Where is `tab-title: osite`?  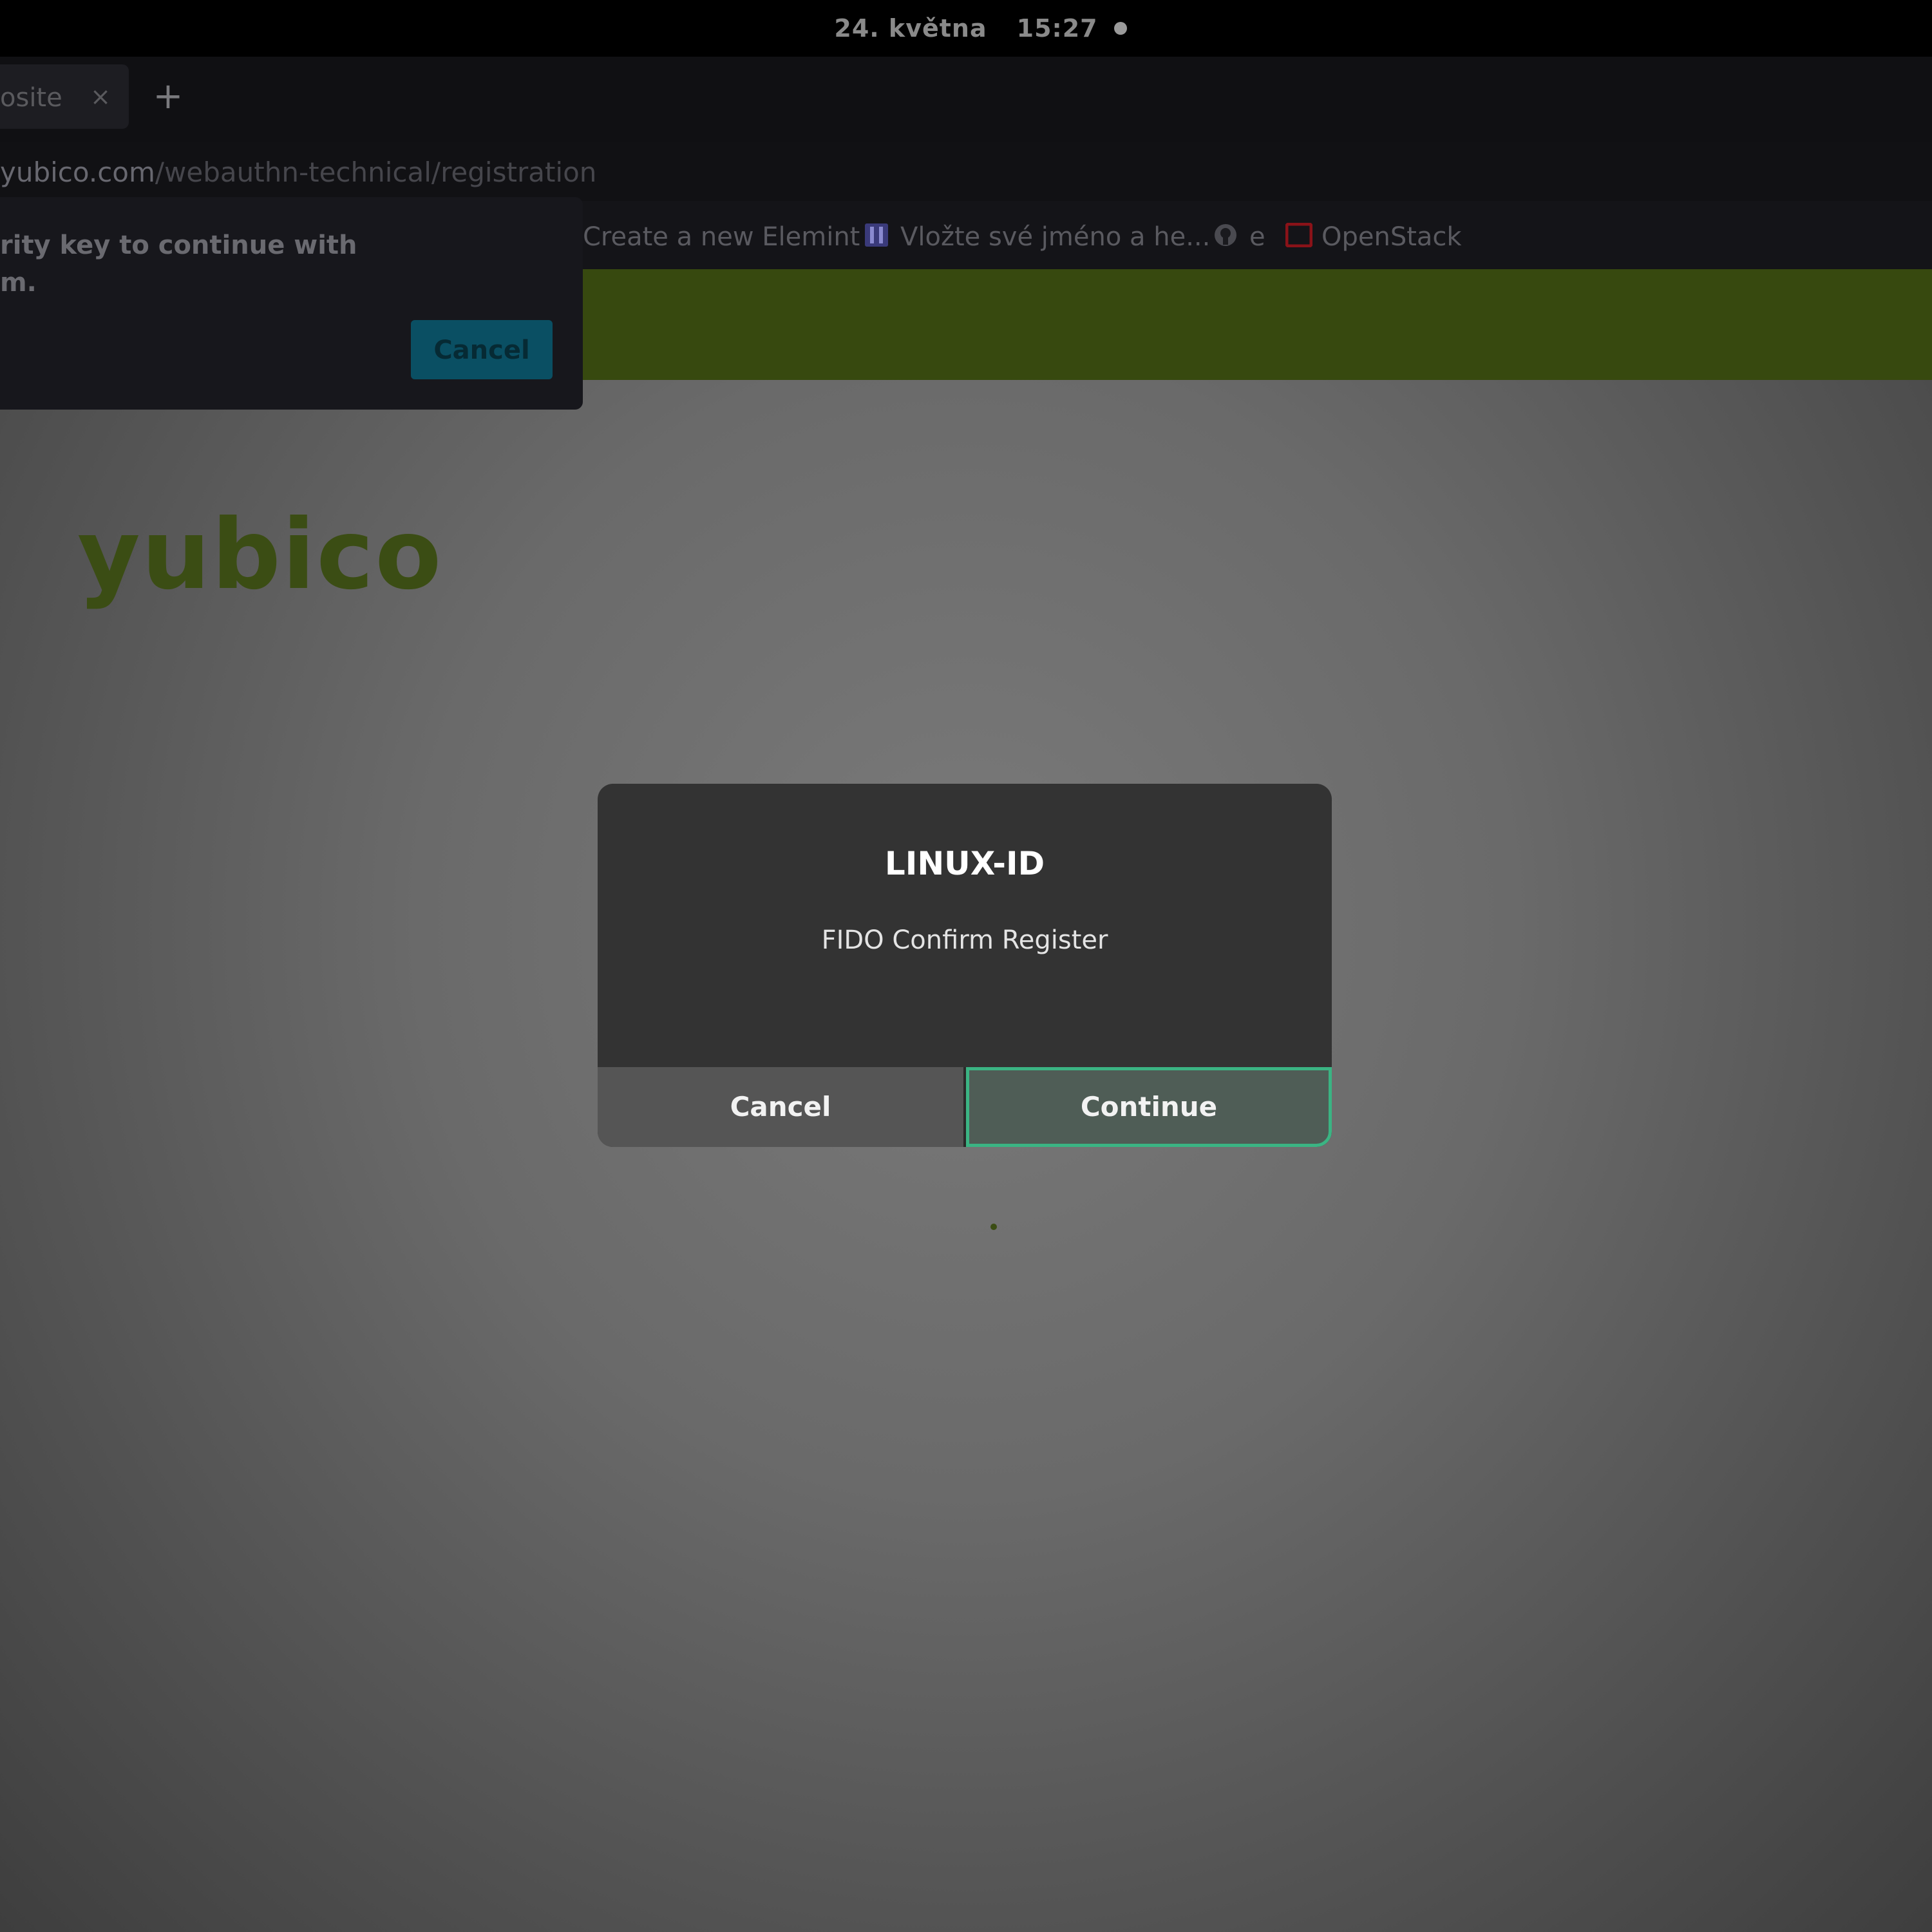 tab-title: osite is located at coordinates (31, 98).